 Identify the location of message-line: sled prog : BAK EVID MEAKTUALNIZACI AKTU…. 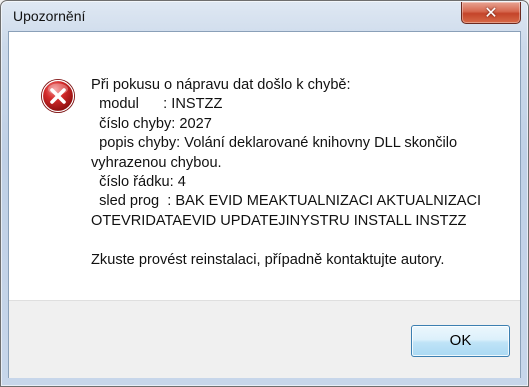
(286, 201).